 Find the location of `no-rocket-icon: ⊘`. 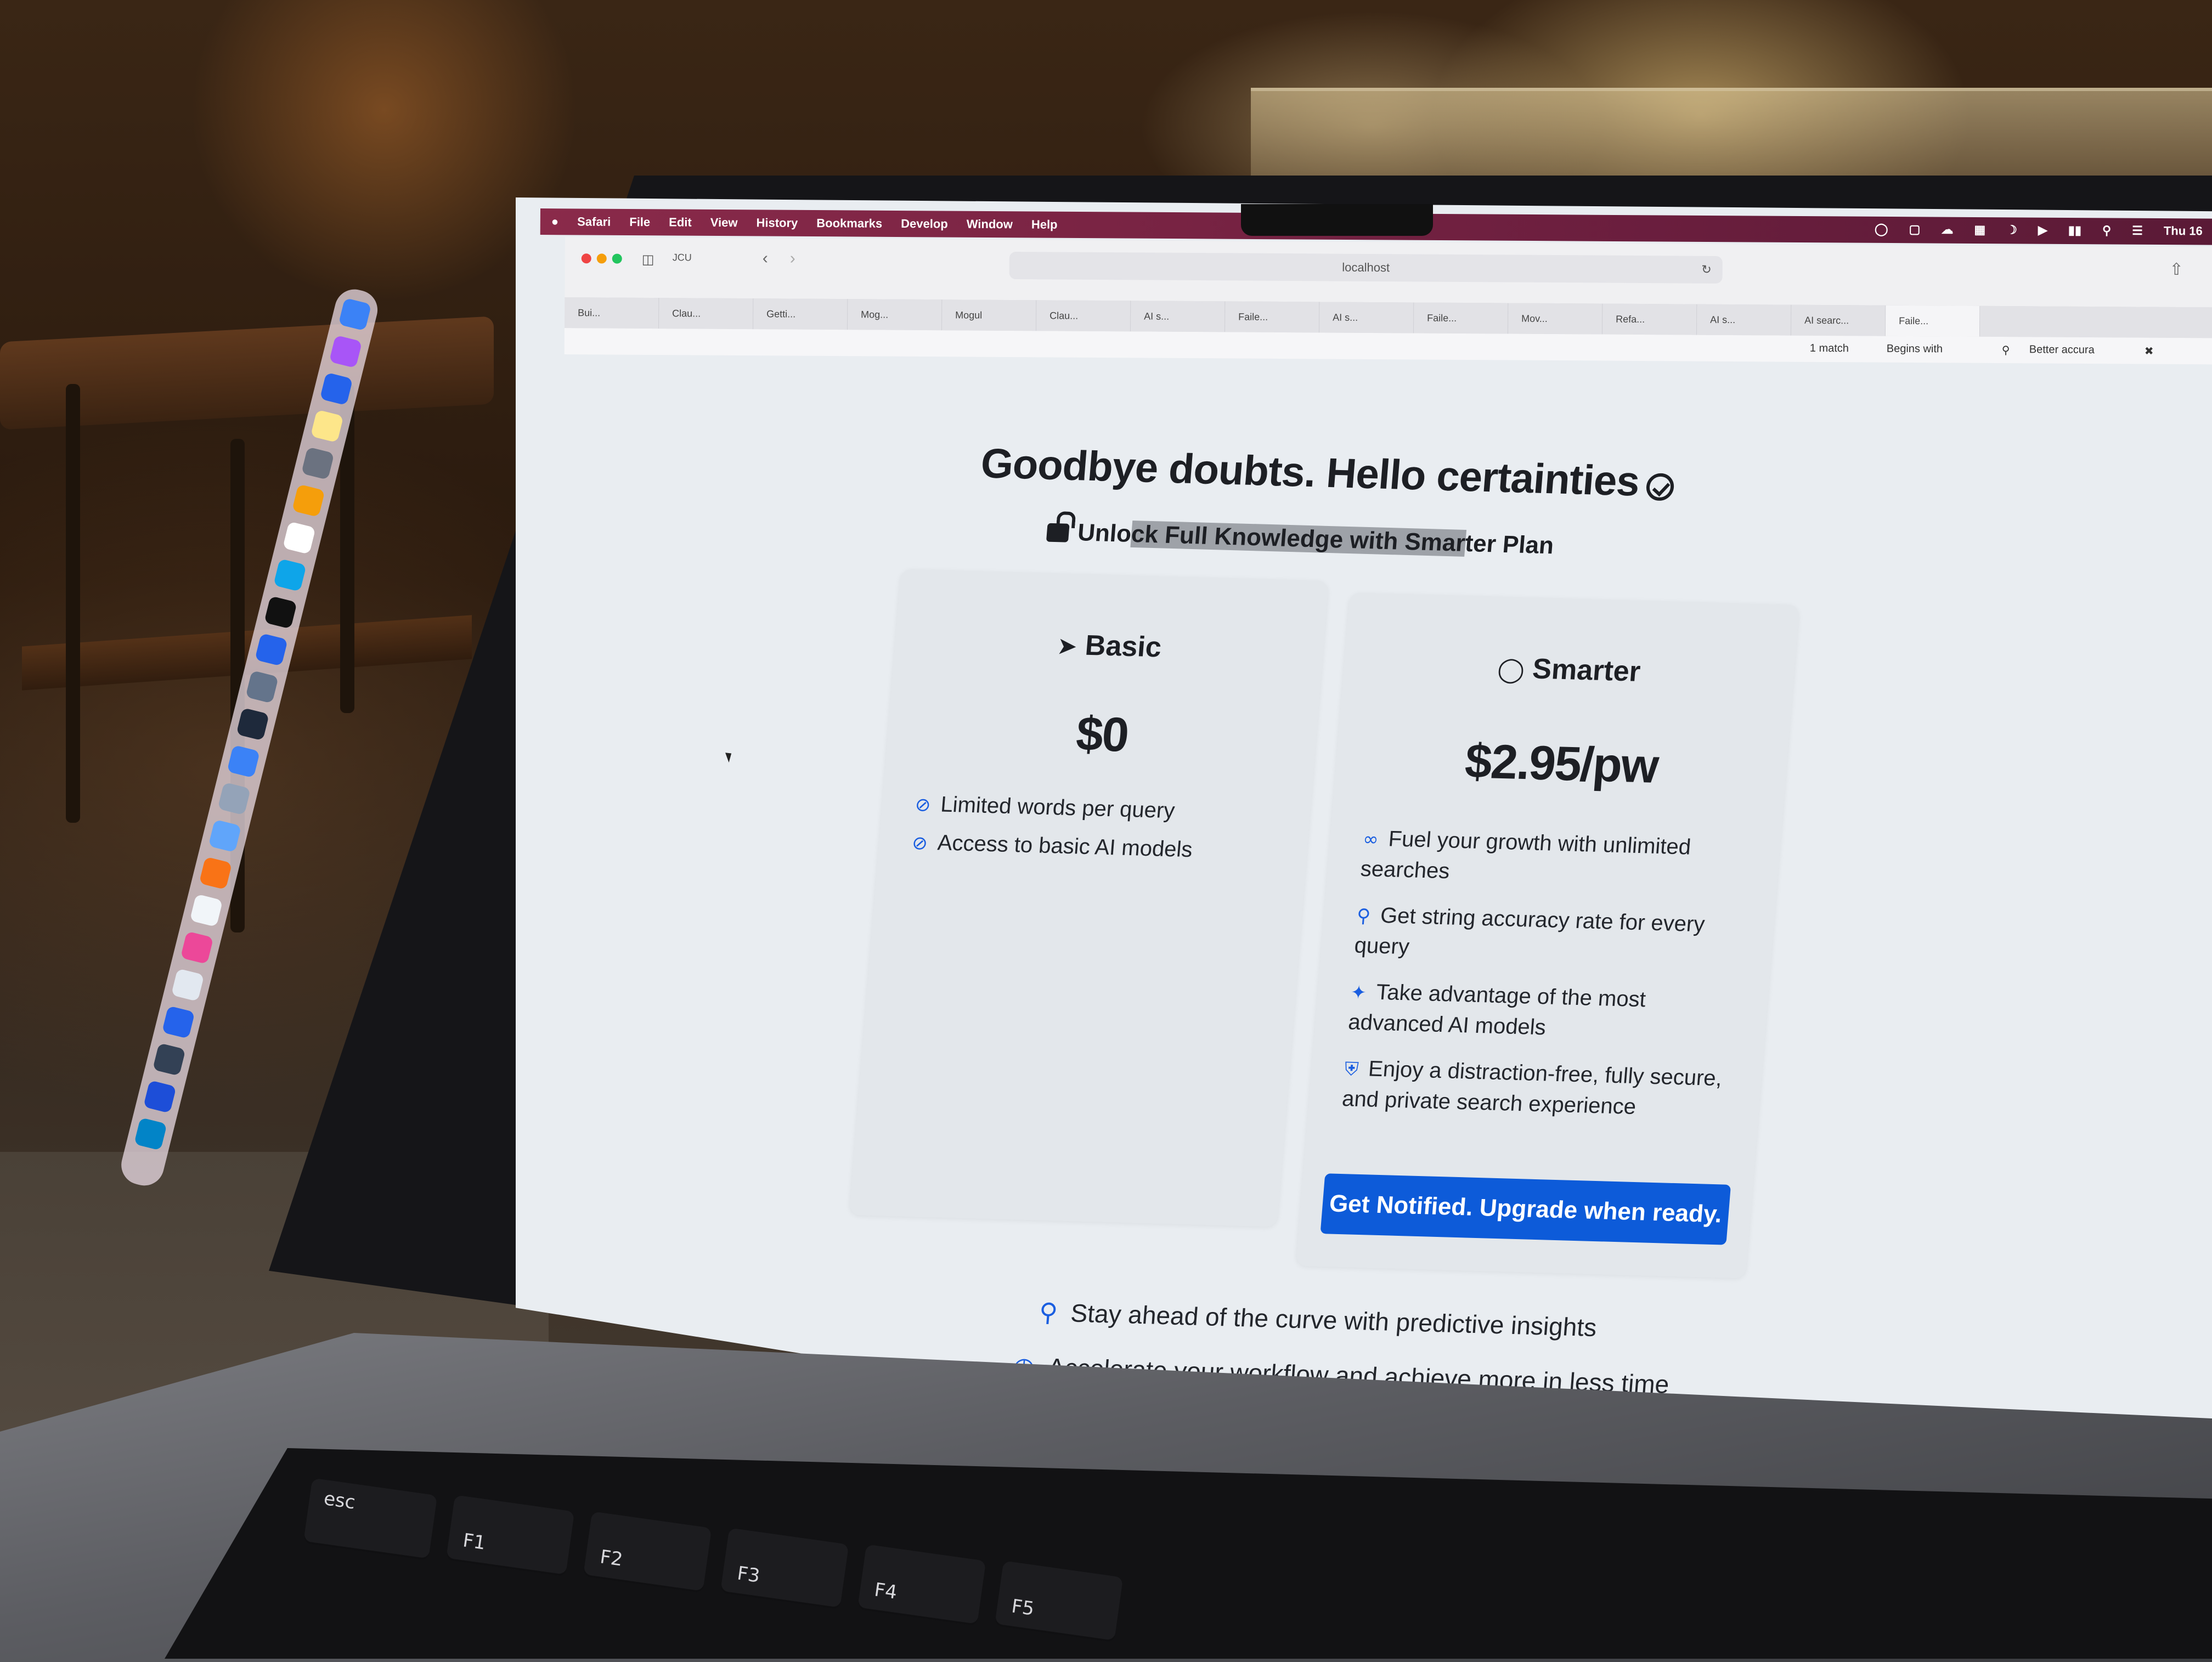

no-rocket-icon: ⊘ is located at coordinates (920, 844).